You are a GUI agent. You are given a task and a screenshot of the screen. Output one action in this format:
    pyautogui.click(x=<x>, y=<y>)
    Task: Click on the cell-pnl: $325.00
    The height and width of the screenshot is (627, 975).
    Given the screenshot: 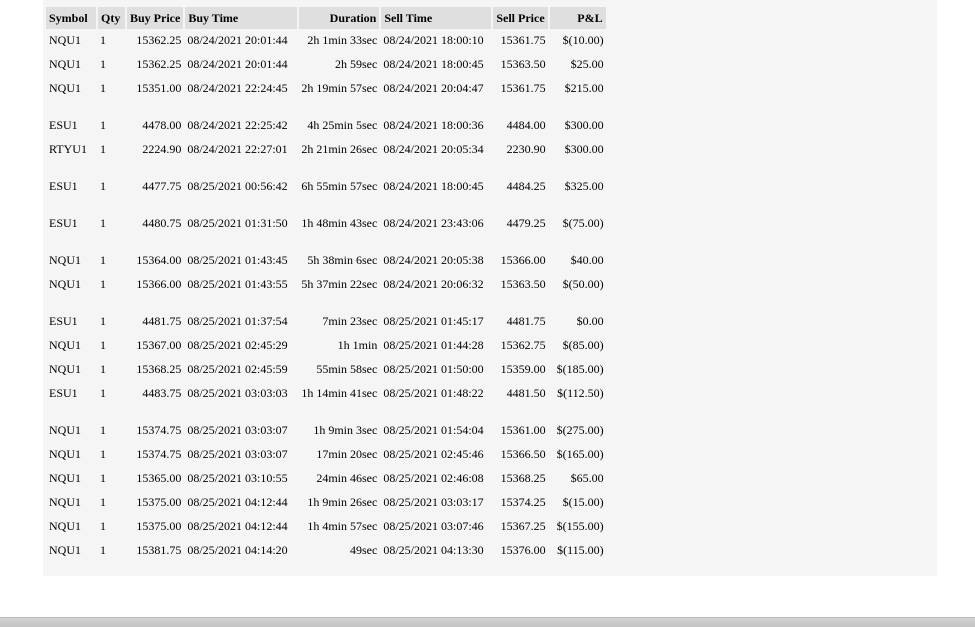 What is the action you would take?
    pyautogui.click(x=584, y=186)
    